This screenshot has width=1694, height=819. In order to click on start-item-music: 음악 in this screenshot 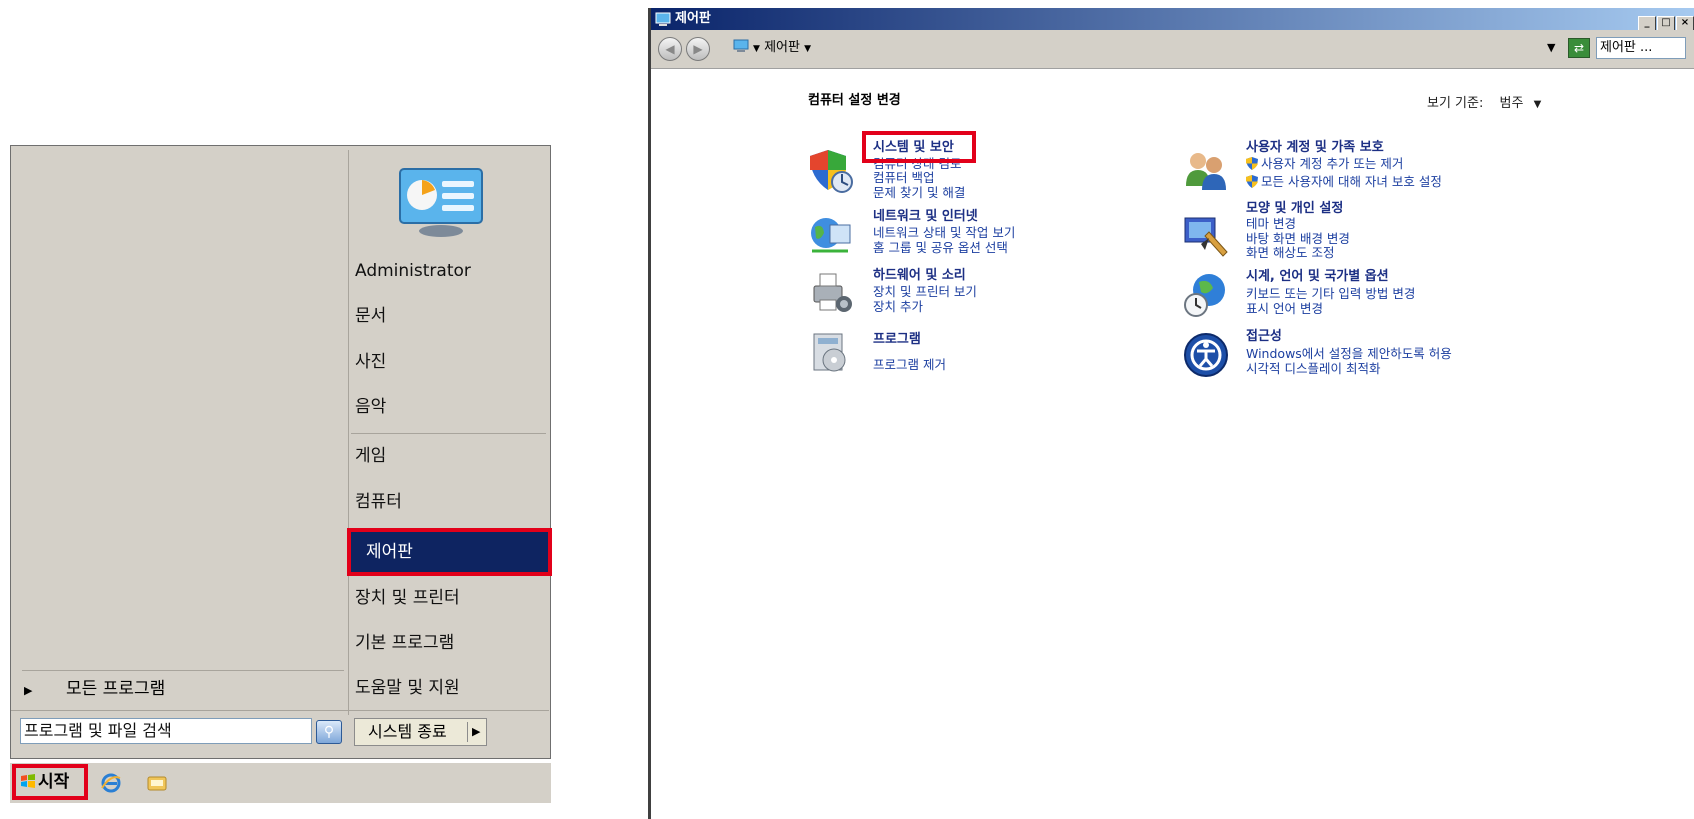, I will do `click(450, 407)`.